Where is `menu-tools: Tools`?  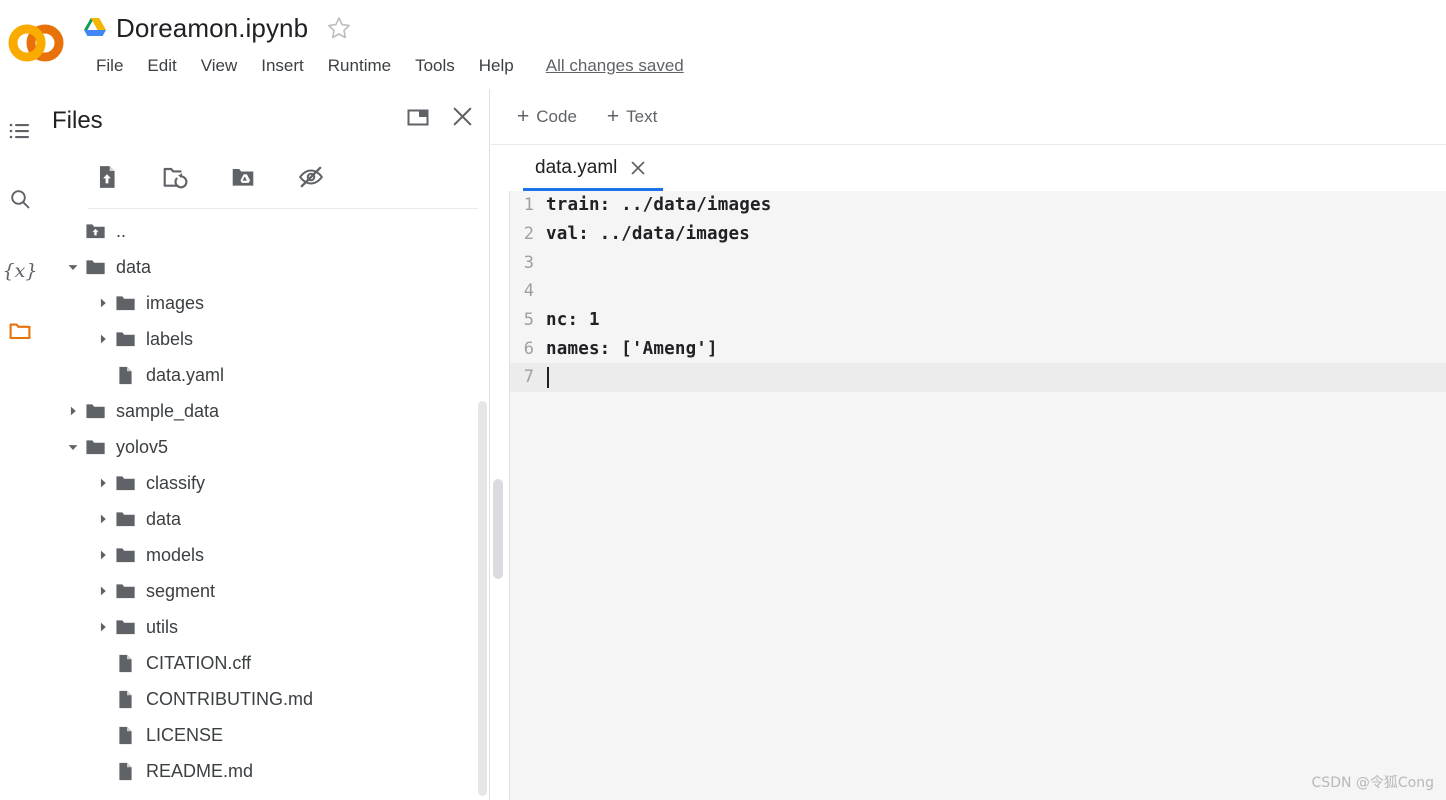
menu-tools: Tools is located at coordinates (435, 66).